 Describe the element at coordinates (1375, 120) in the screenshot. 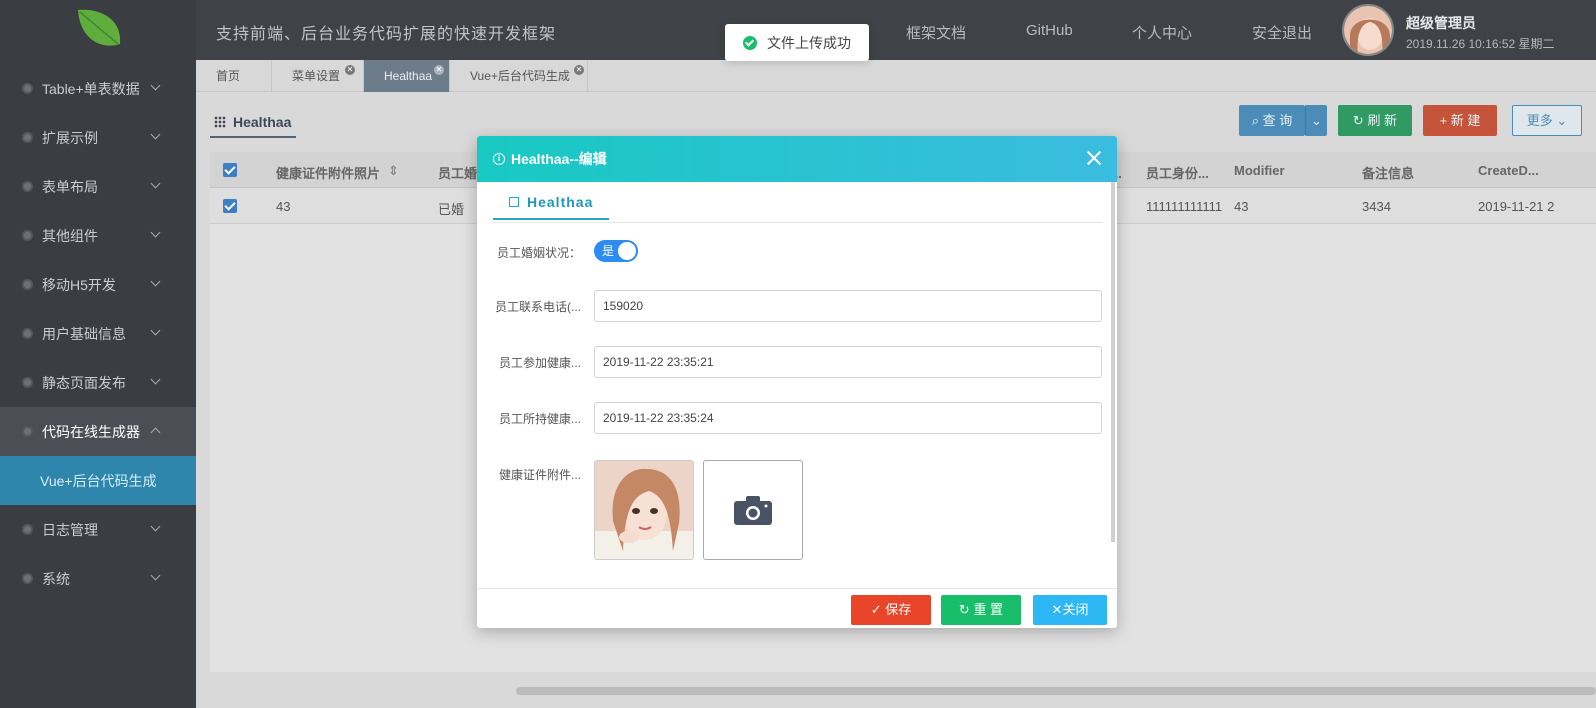

I see `refresh-button: ↻ 刷 新` at that location.